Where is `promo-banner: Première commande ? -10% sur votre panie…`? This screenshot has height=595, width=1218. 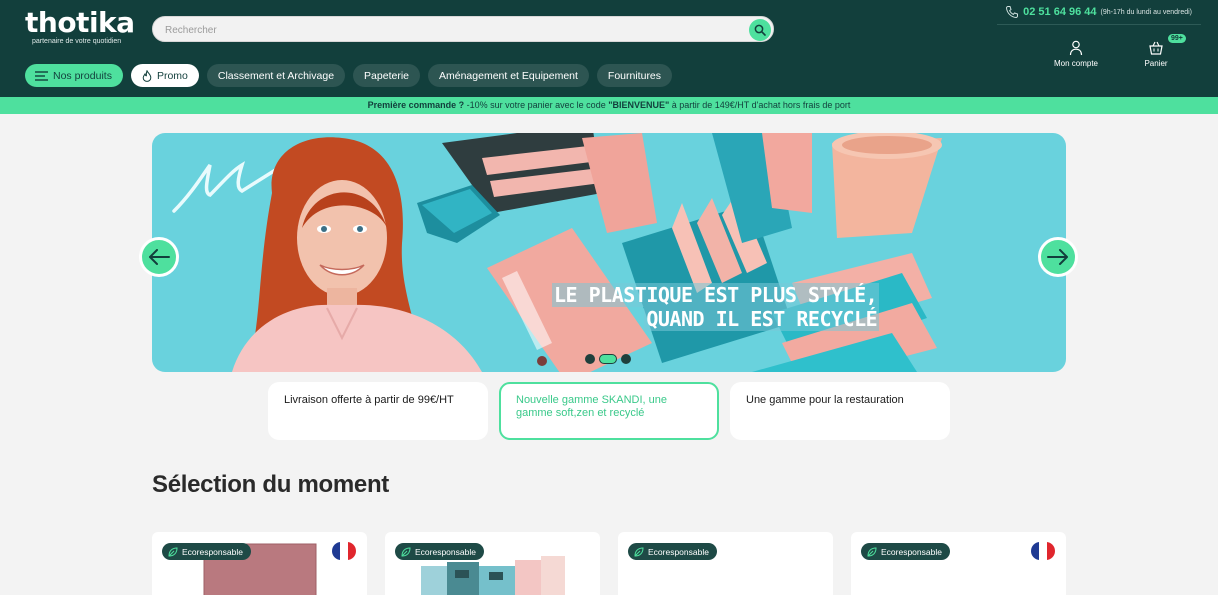
promo-banner: Première commande ? -10% sur votre panie… is located at coordinates (609, 105).